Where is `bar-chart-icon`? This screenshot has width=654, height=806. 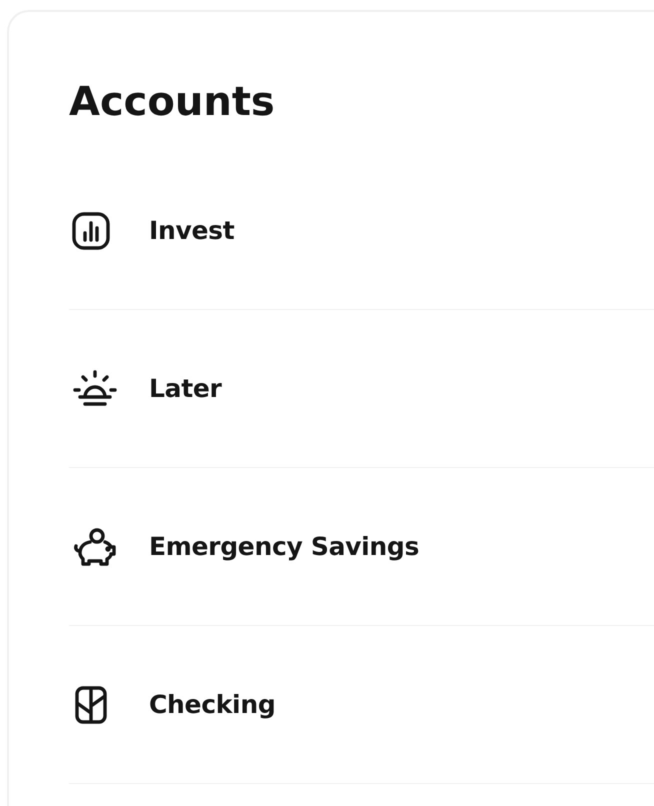
bar-chart-icon is located at coordinates (91, 230).